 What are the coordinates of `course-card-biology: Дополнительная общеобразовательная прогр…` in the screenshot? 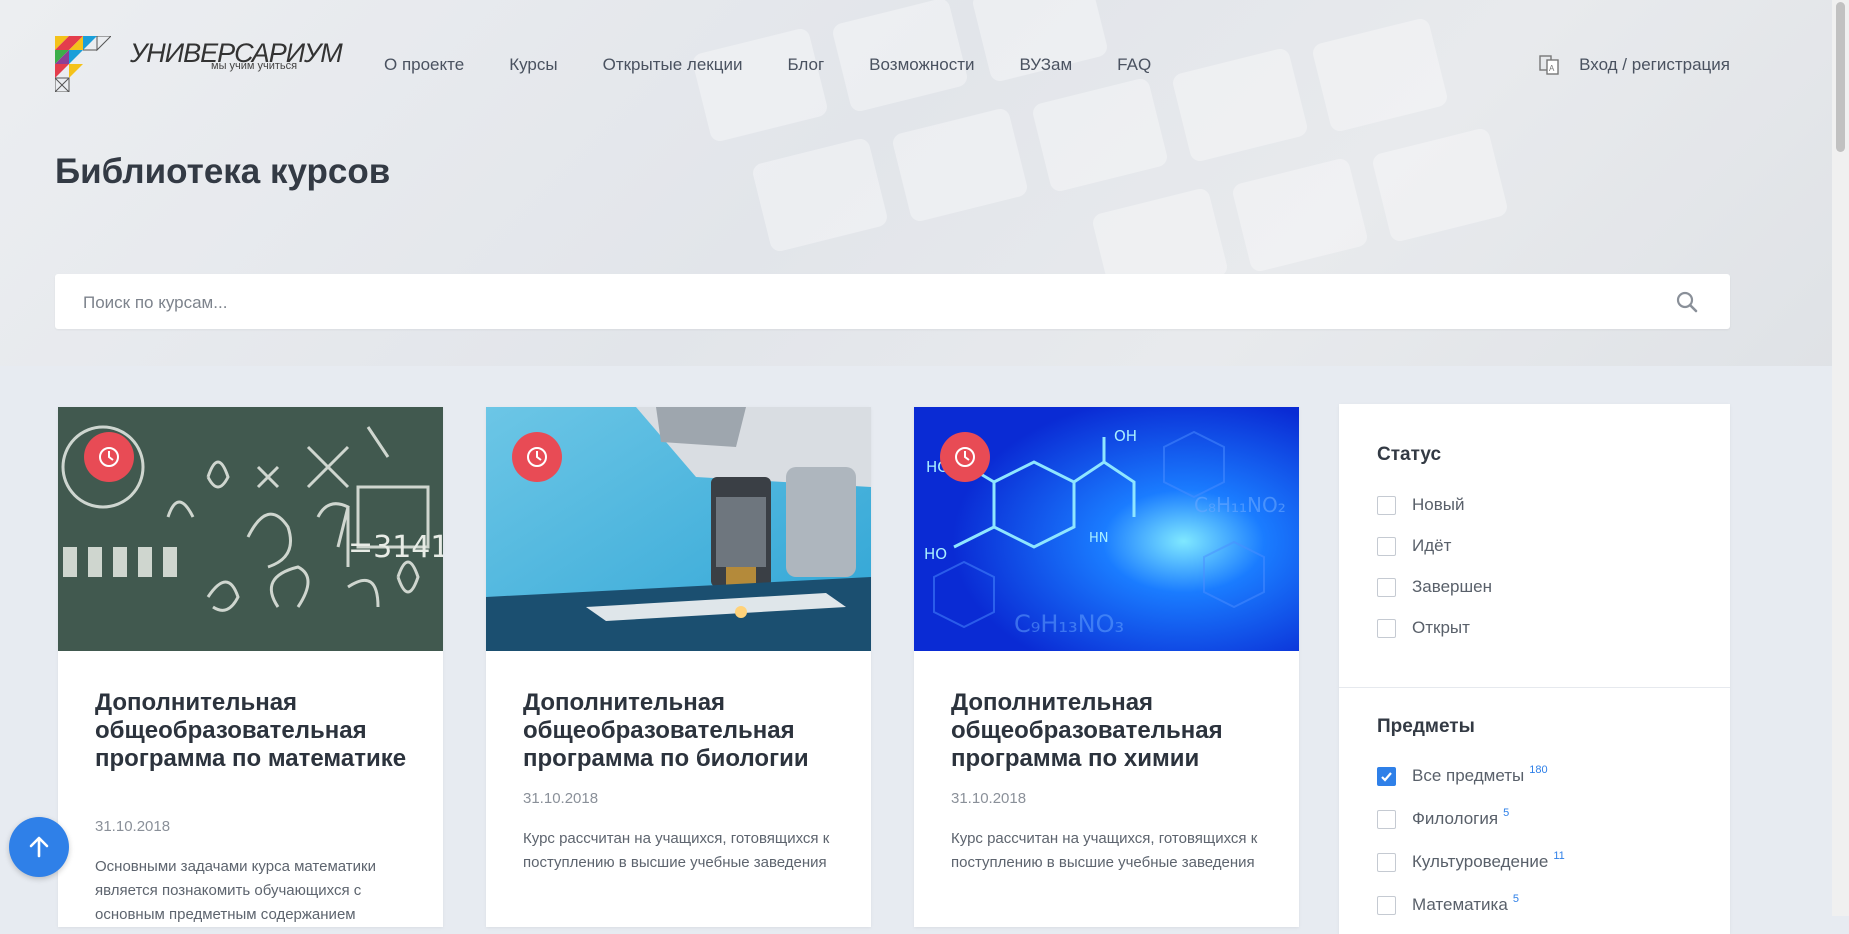 It's located at (678, 667).